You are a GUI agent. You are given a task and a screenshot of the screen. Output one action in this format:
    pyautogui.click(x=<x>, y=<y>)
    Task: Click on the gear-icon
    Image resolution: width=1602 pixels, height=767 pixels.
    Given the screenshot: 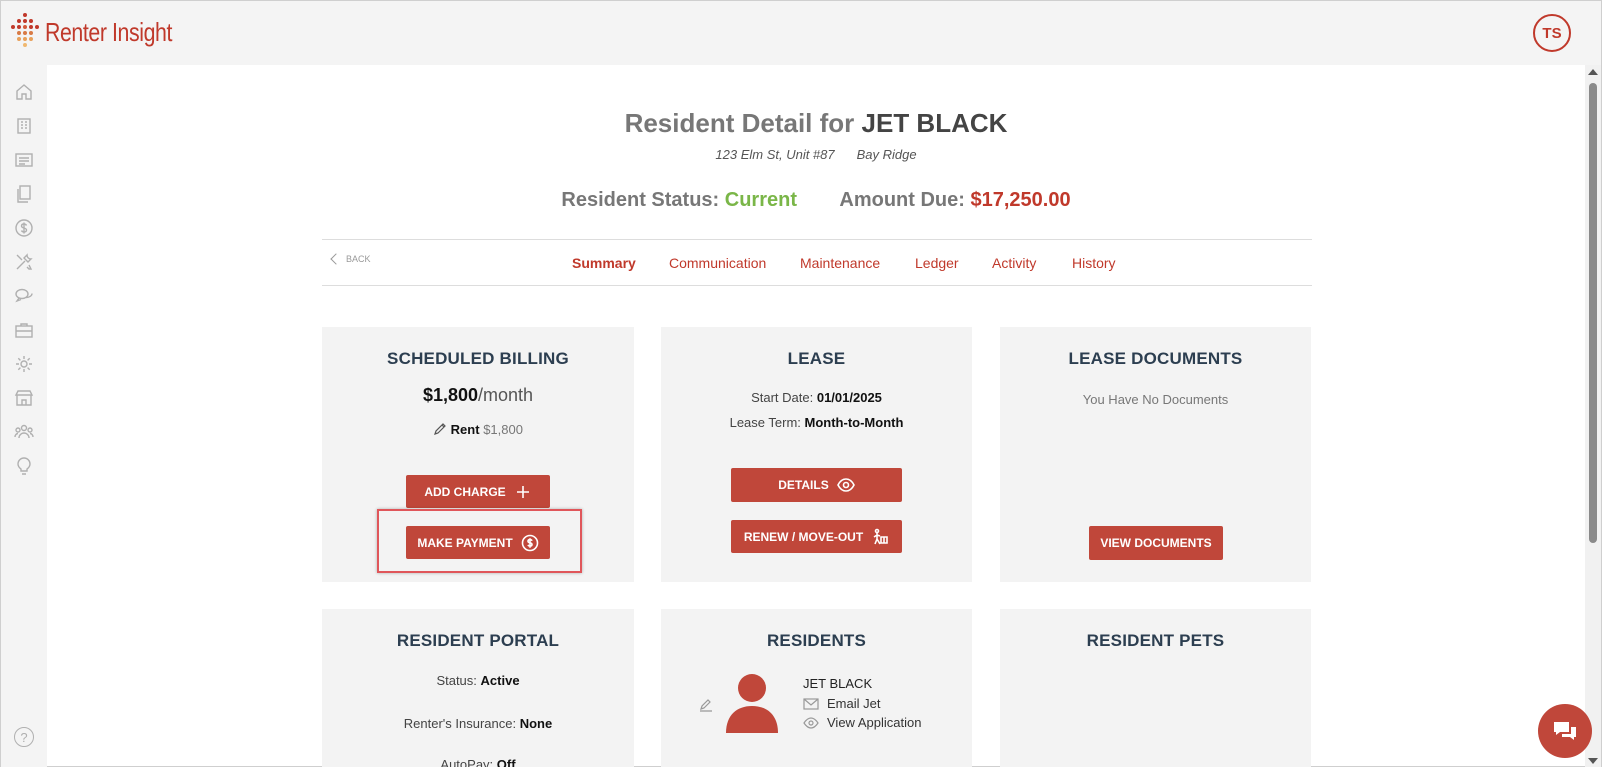 What is the action you would take?
    pyautogui.click(x=24, y=364)
    